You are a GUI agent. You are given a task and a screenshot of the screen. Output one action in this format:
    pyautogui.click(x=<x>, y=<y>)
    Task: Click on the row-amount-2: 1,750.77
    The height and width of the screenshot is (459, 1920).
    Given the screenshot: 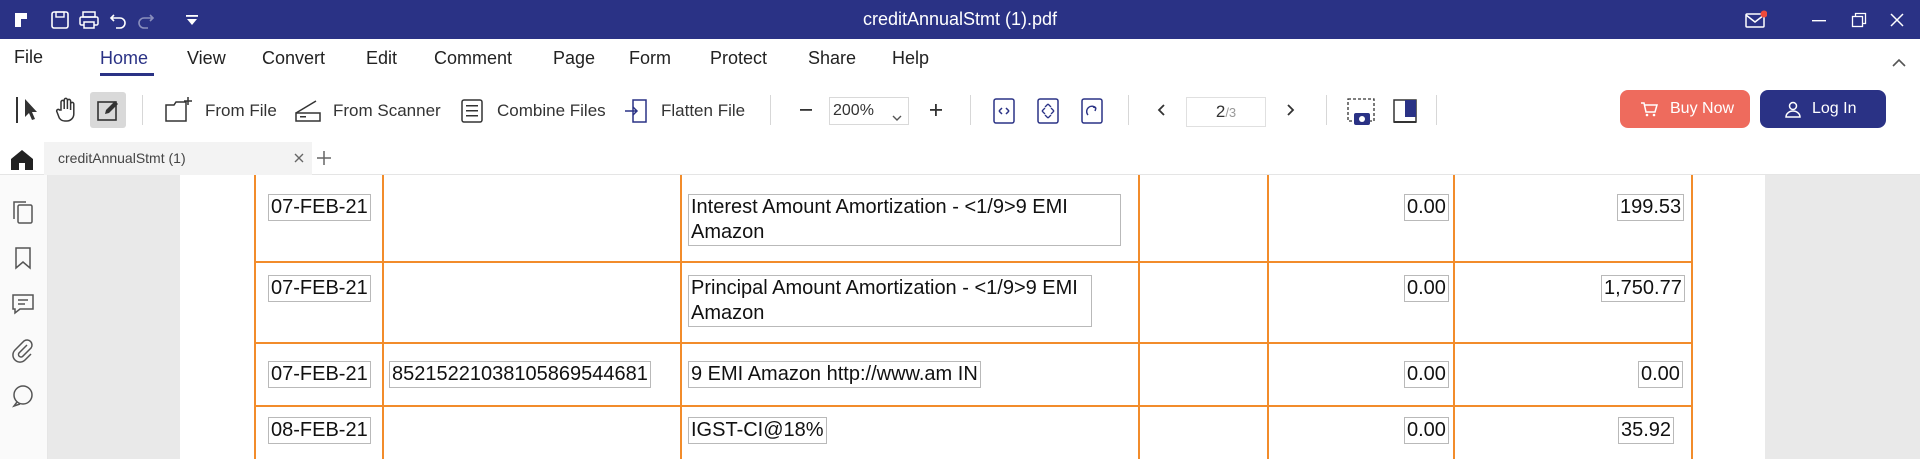 What is the action you would take?
    pyautogui.click(x=1643, y=288)
    